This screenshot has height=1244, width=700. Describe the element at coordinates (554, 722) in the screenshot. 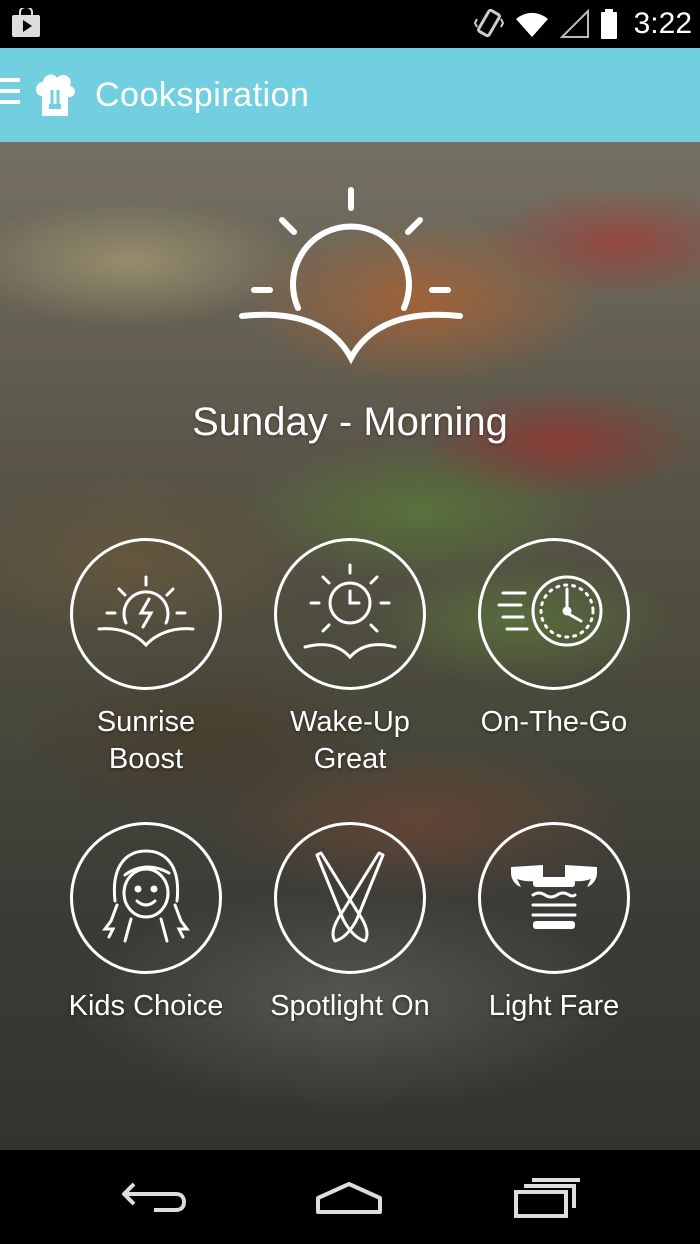

I see `tile-label: On-The-Go` at that location.